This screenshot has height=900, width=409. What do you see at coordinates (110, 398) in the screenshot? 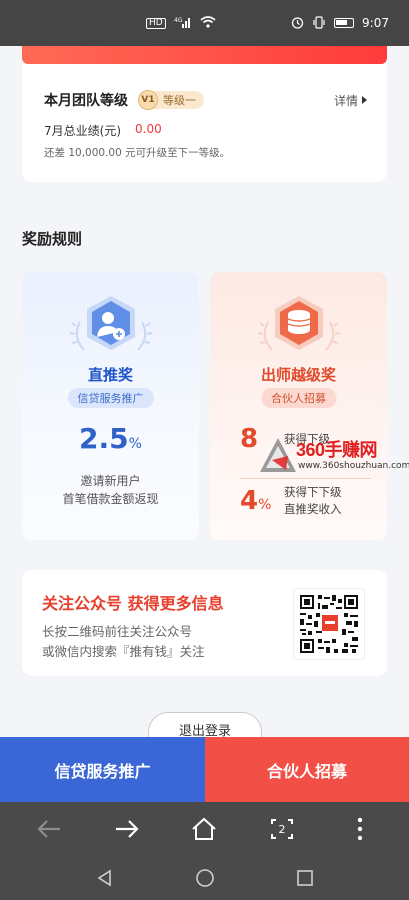
I see `reward-tag: 信贷服务推广` at bounding box center [110, 398].